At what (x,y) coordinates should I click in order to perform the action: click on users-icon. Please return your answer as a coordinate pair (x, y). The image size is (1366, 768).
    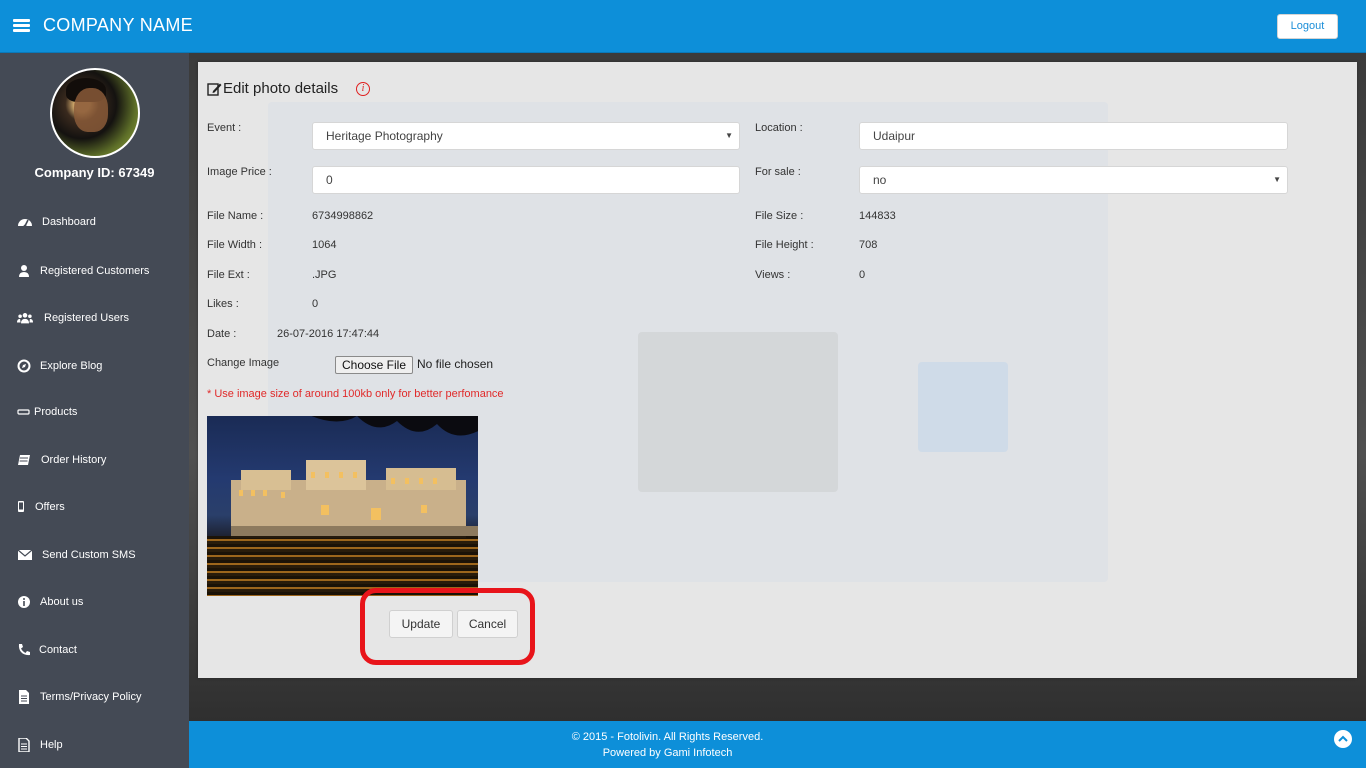
    Looking at the image, I should click on (25, 318).